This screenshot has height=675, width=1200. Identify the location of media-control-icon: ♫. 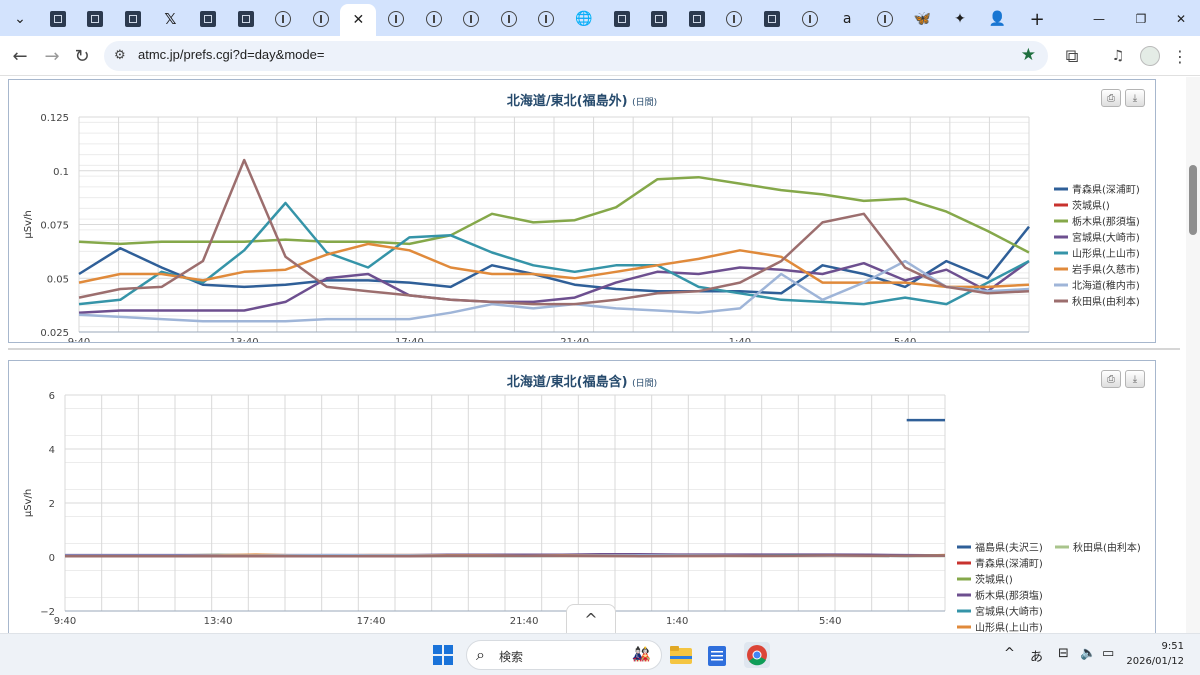
(1118, 56).